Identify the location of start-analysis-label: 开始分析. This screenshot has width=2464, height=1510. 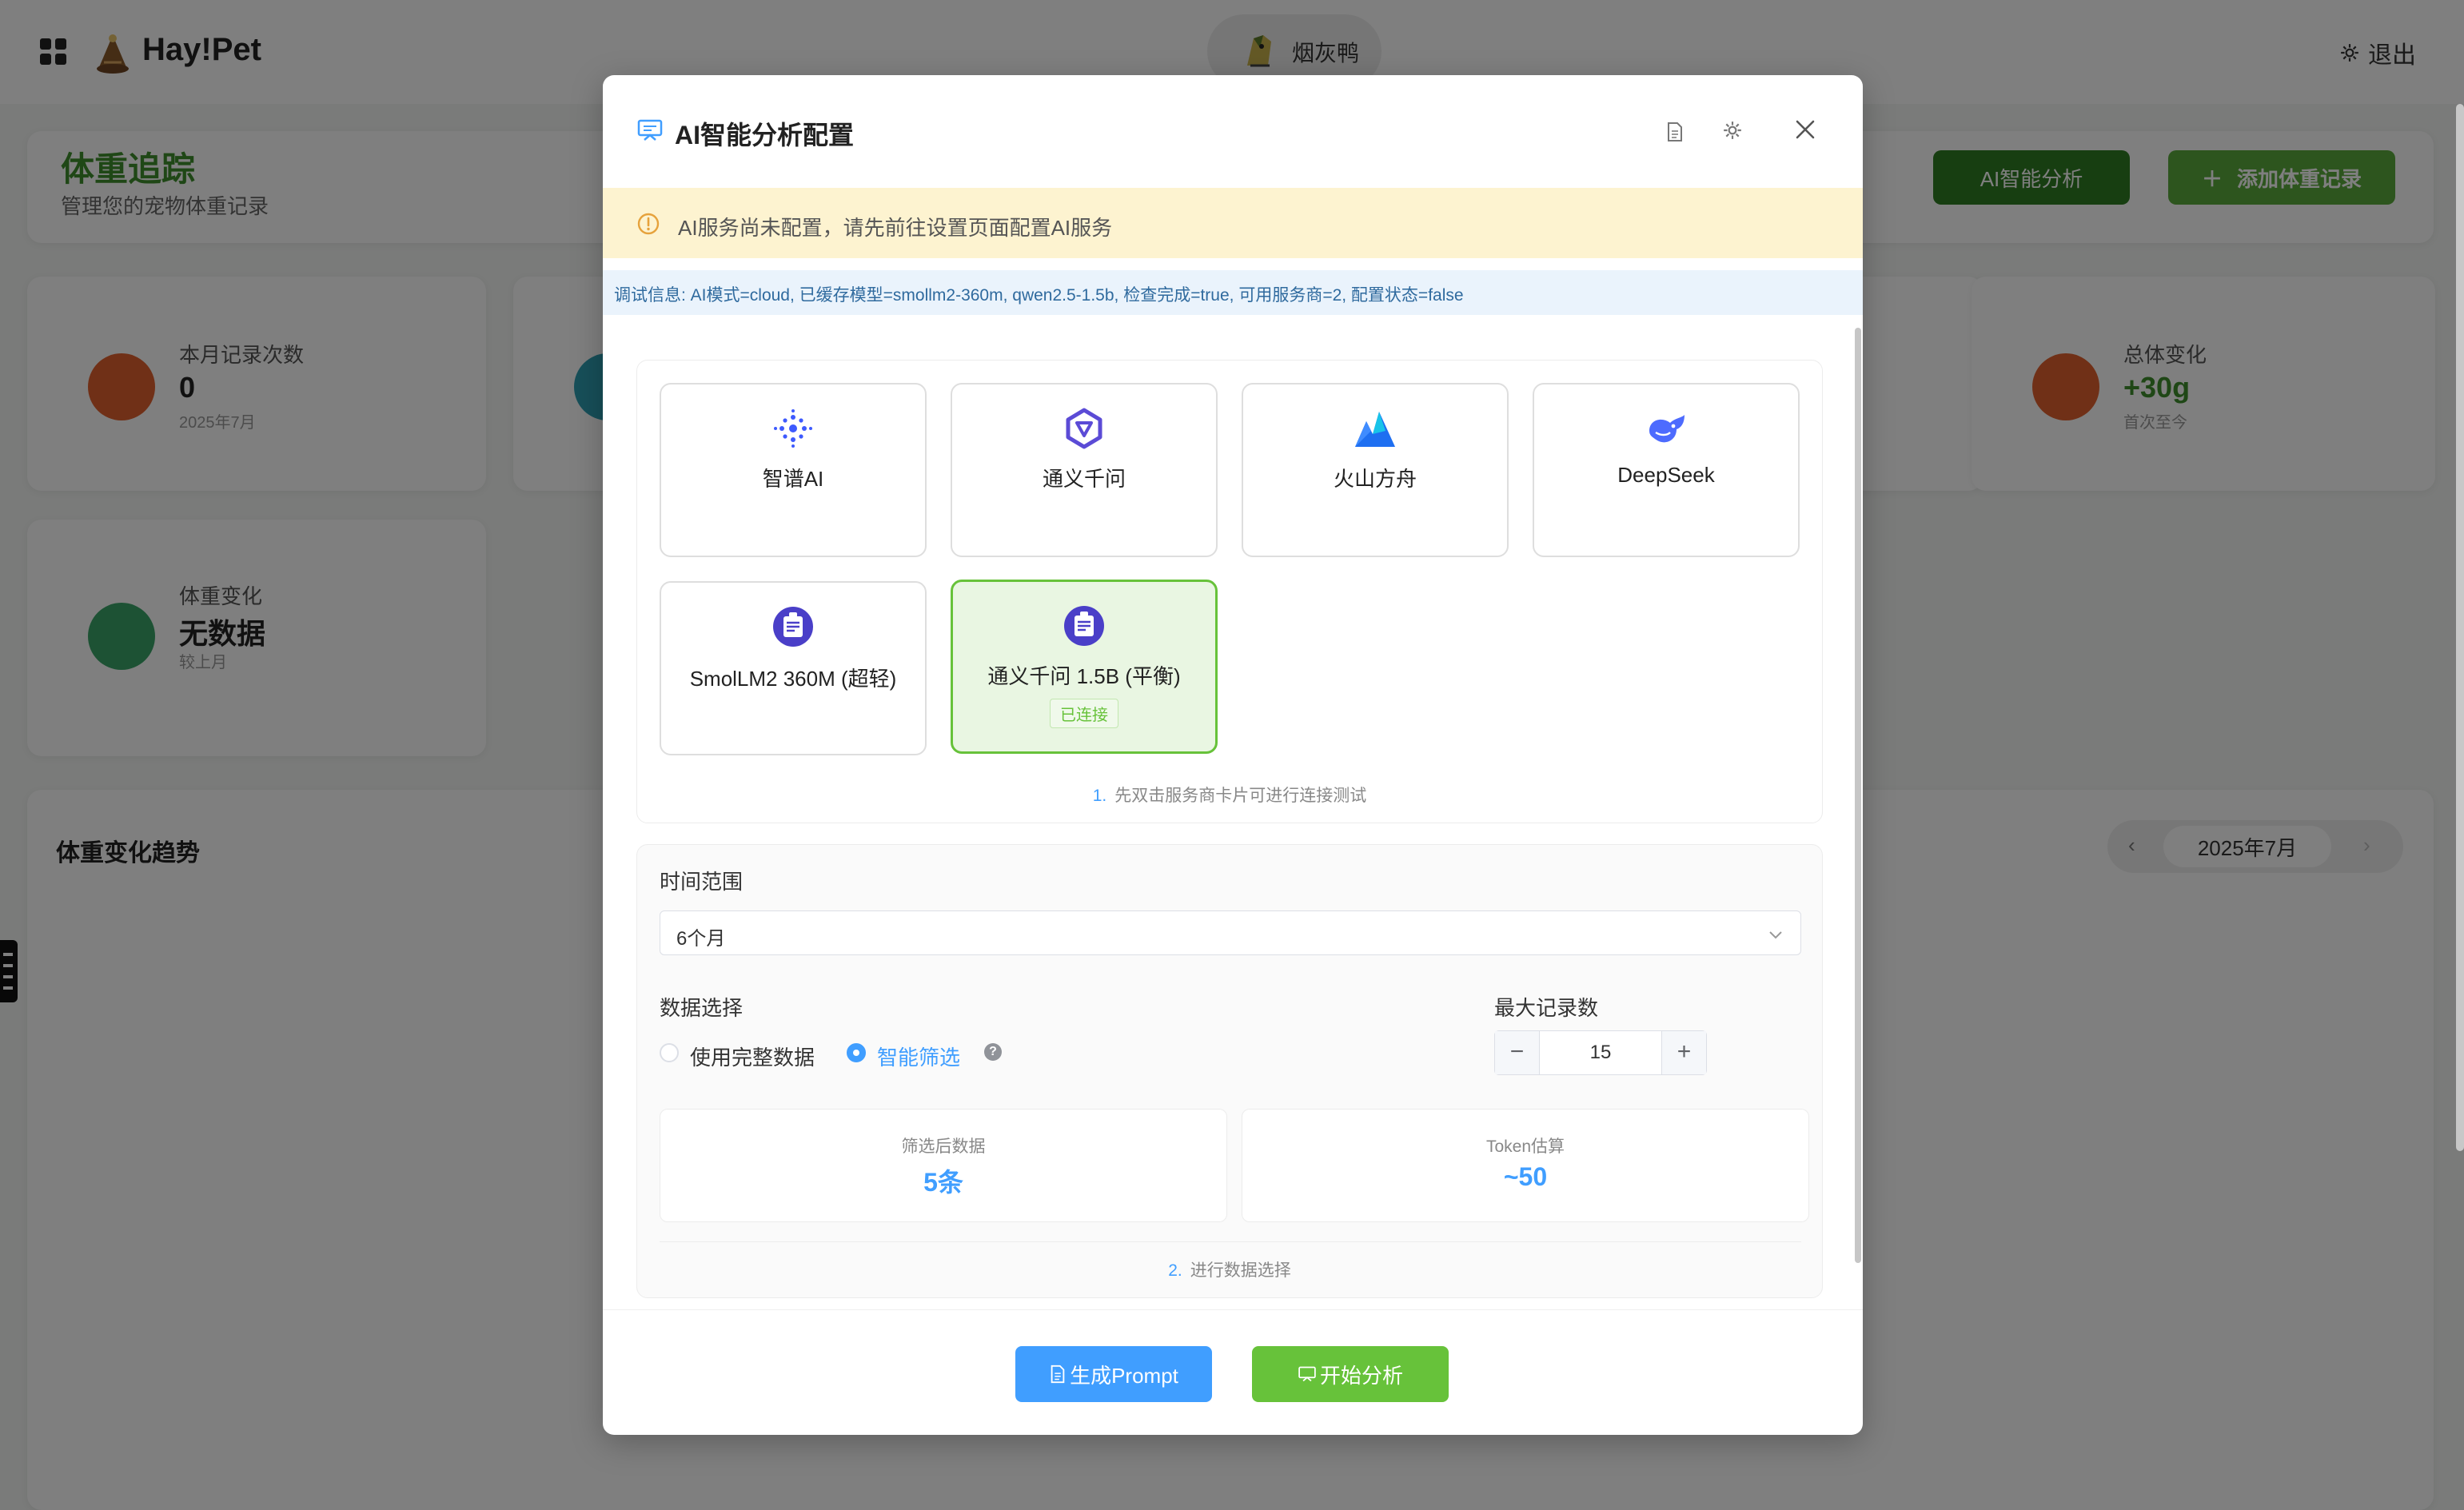
(1361, 1375).